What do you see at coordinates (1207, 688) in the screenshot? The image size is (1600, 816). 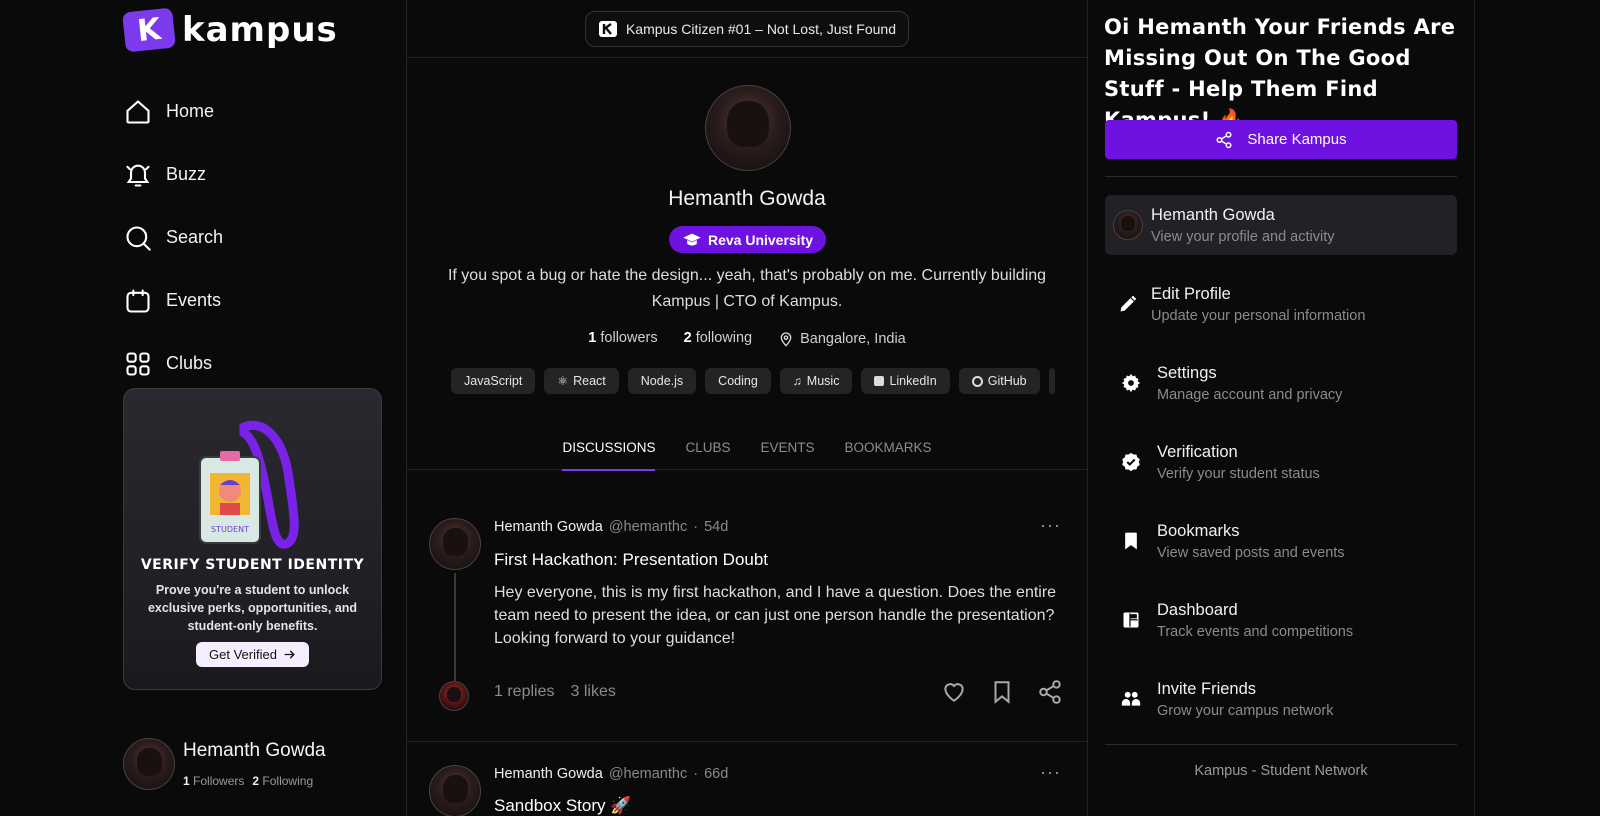 I see `menu-title: Invite Friends` at bounding box center [1207, 688].